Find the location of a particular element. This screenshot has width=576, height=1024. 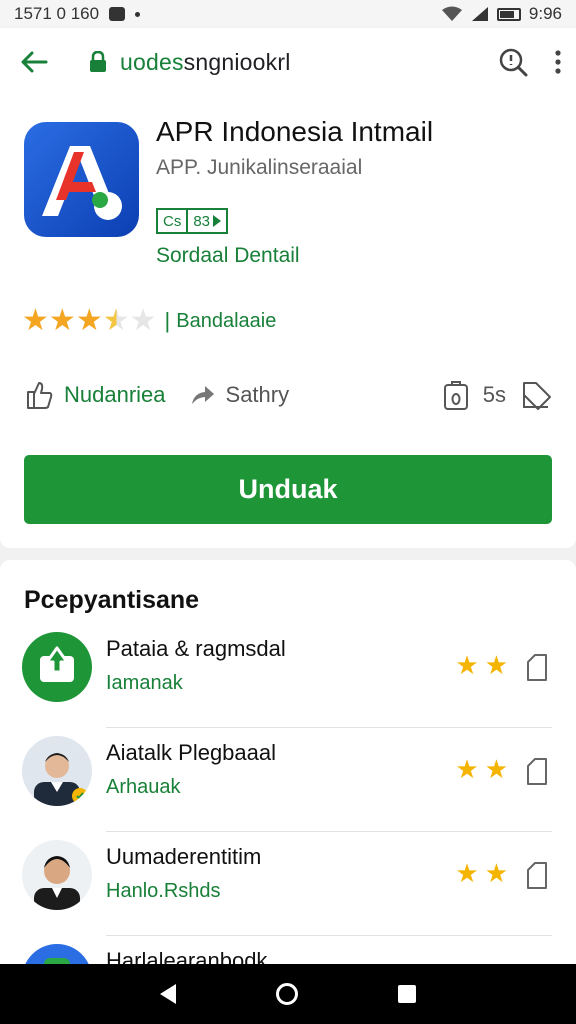

dot-icon is located at coordinates (138, 14).